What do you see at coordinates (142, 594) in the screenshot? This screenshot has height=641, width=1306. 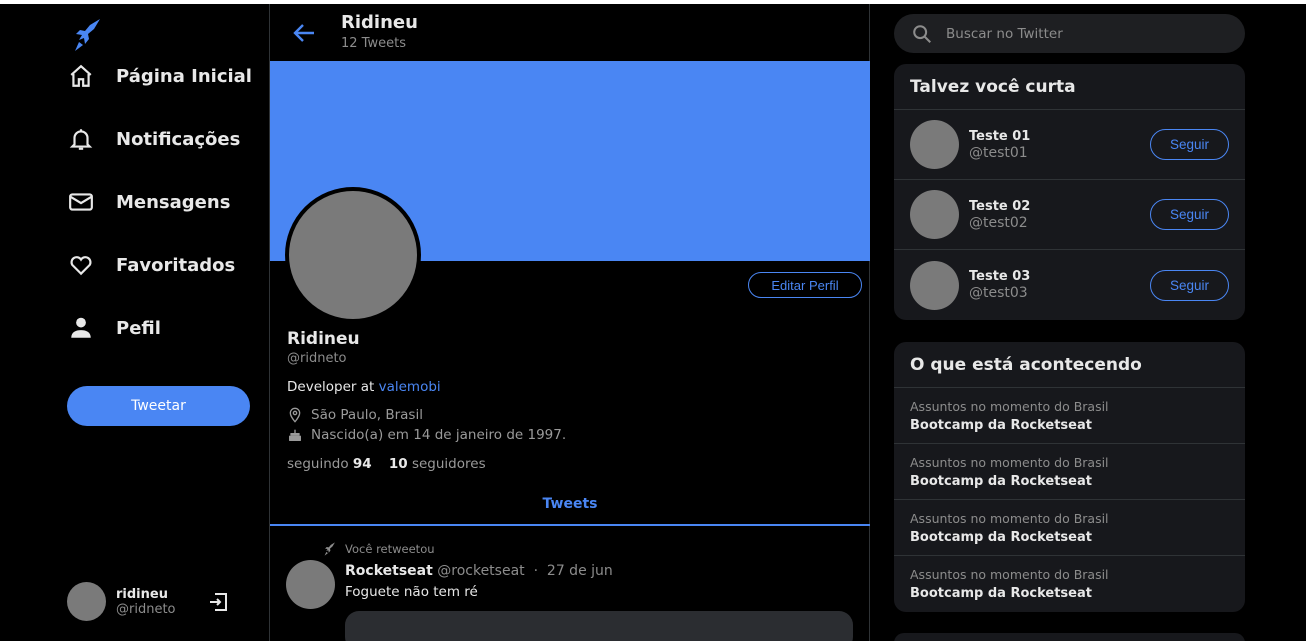 I see `current-user-name: ridineu` at bounding box center [142, 594].